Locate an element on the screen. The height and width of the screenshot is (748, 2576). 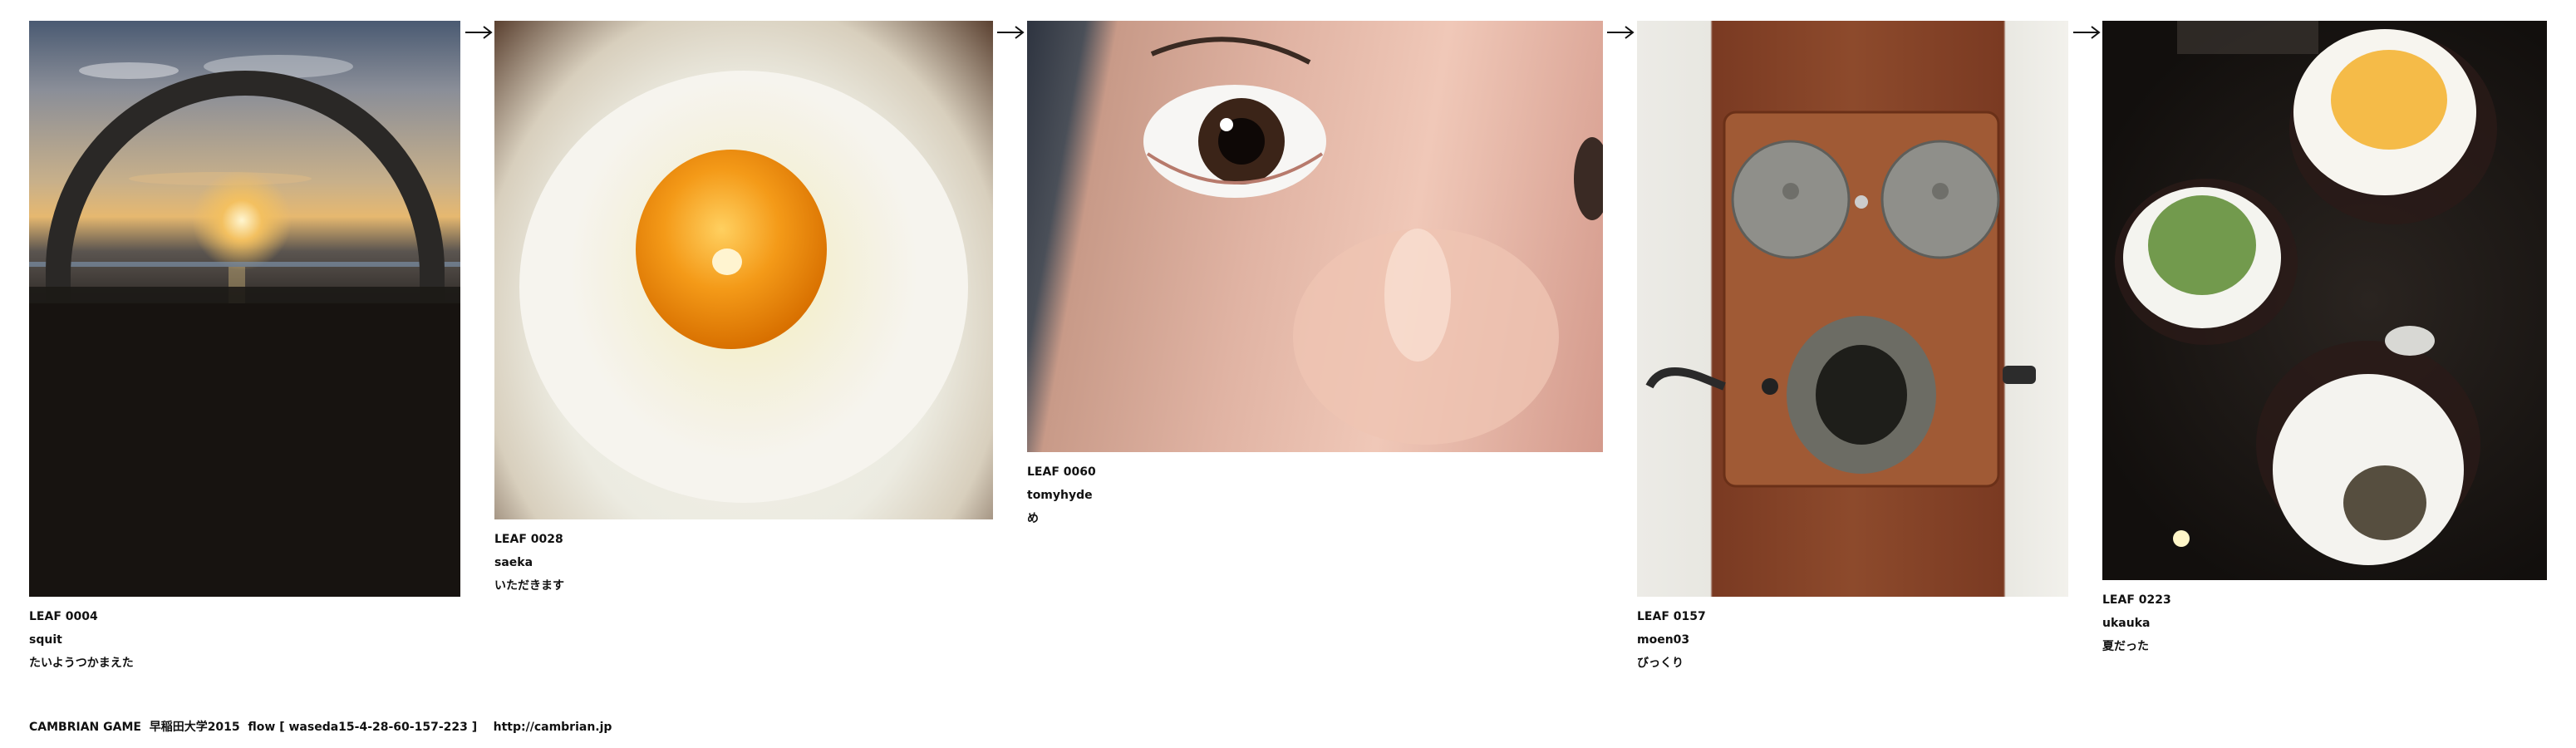
leaf-comment: 夏だった is located at coordinates (2125, 646).